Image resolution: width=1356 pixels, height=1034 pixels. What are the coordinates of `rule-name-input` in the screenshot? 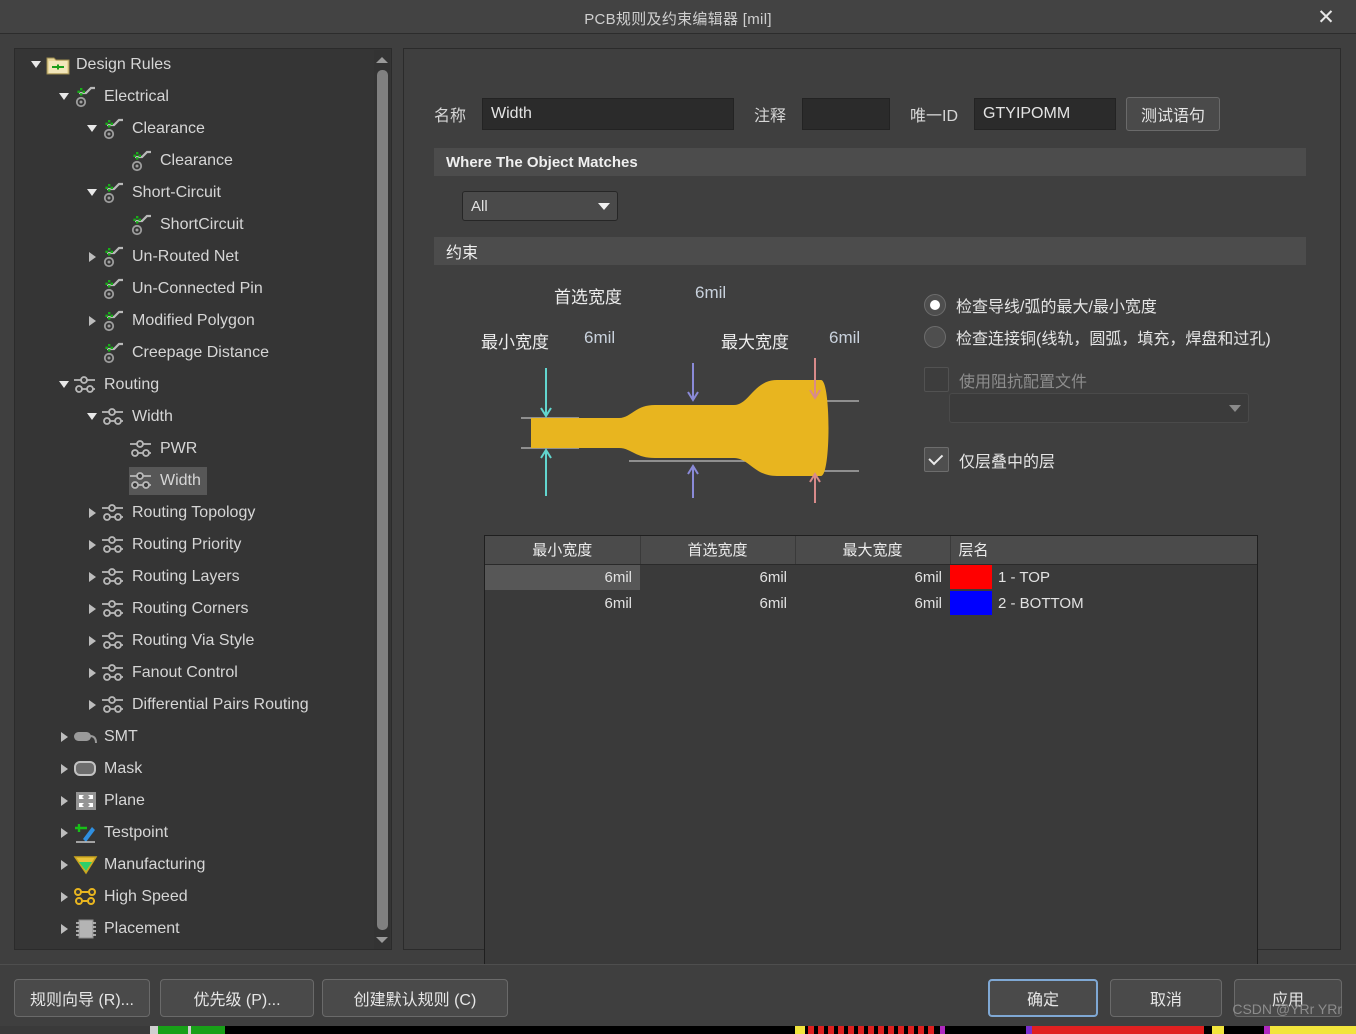 It's located at (608, 114).